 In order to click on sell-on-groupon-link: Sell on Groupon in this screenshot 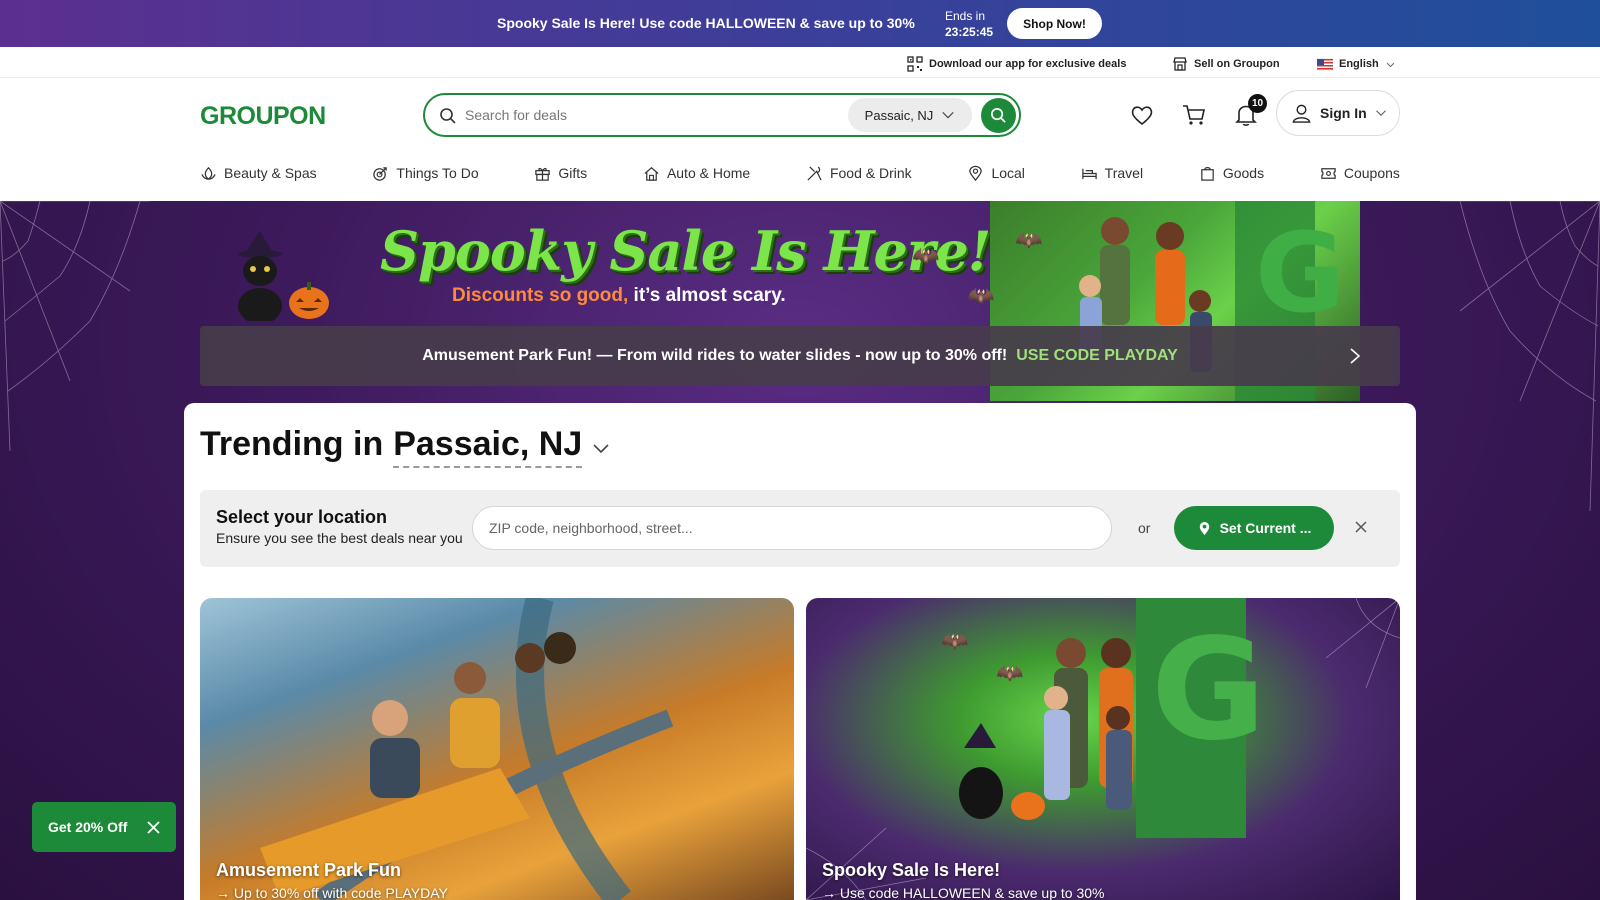, I will do `click(1226, 64)`.